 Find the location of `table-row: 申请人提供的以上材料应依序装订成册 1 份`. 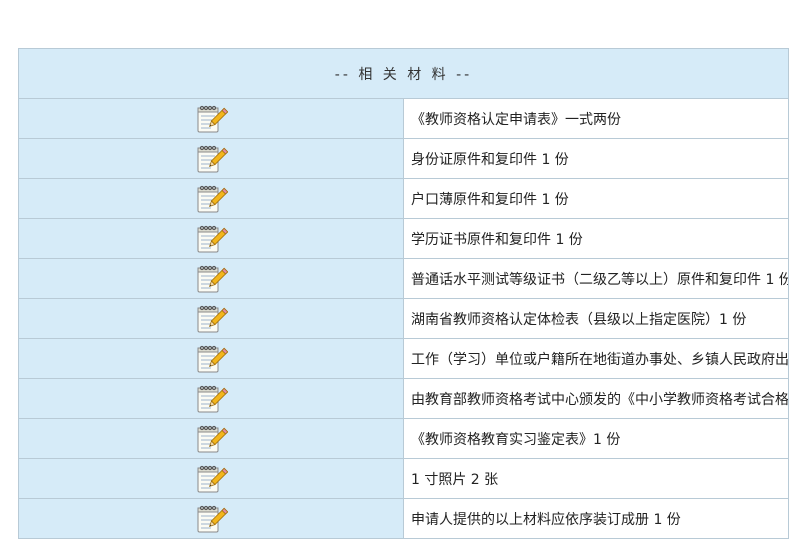

table-row: 申请人提供的以上材料应依序装订成册 1 份 is located at coordinates (403, 518).